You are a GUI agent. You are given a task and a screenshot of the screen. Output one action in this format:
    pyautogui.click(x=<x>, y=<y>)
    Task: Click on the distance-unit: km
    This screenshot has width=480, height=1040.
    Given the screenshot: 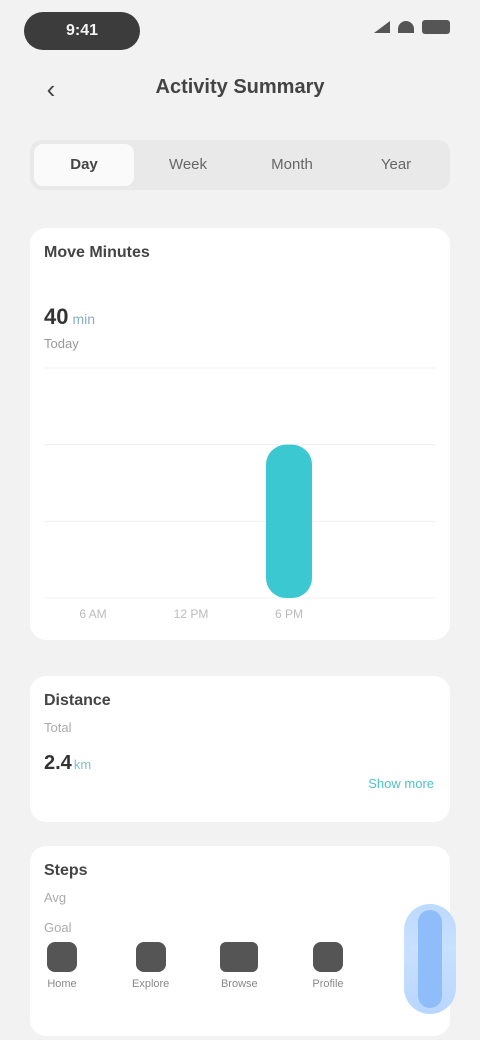 What is the action you would take?
    pyautogui.click(x=82, y=764)
    